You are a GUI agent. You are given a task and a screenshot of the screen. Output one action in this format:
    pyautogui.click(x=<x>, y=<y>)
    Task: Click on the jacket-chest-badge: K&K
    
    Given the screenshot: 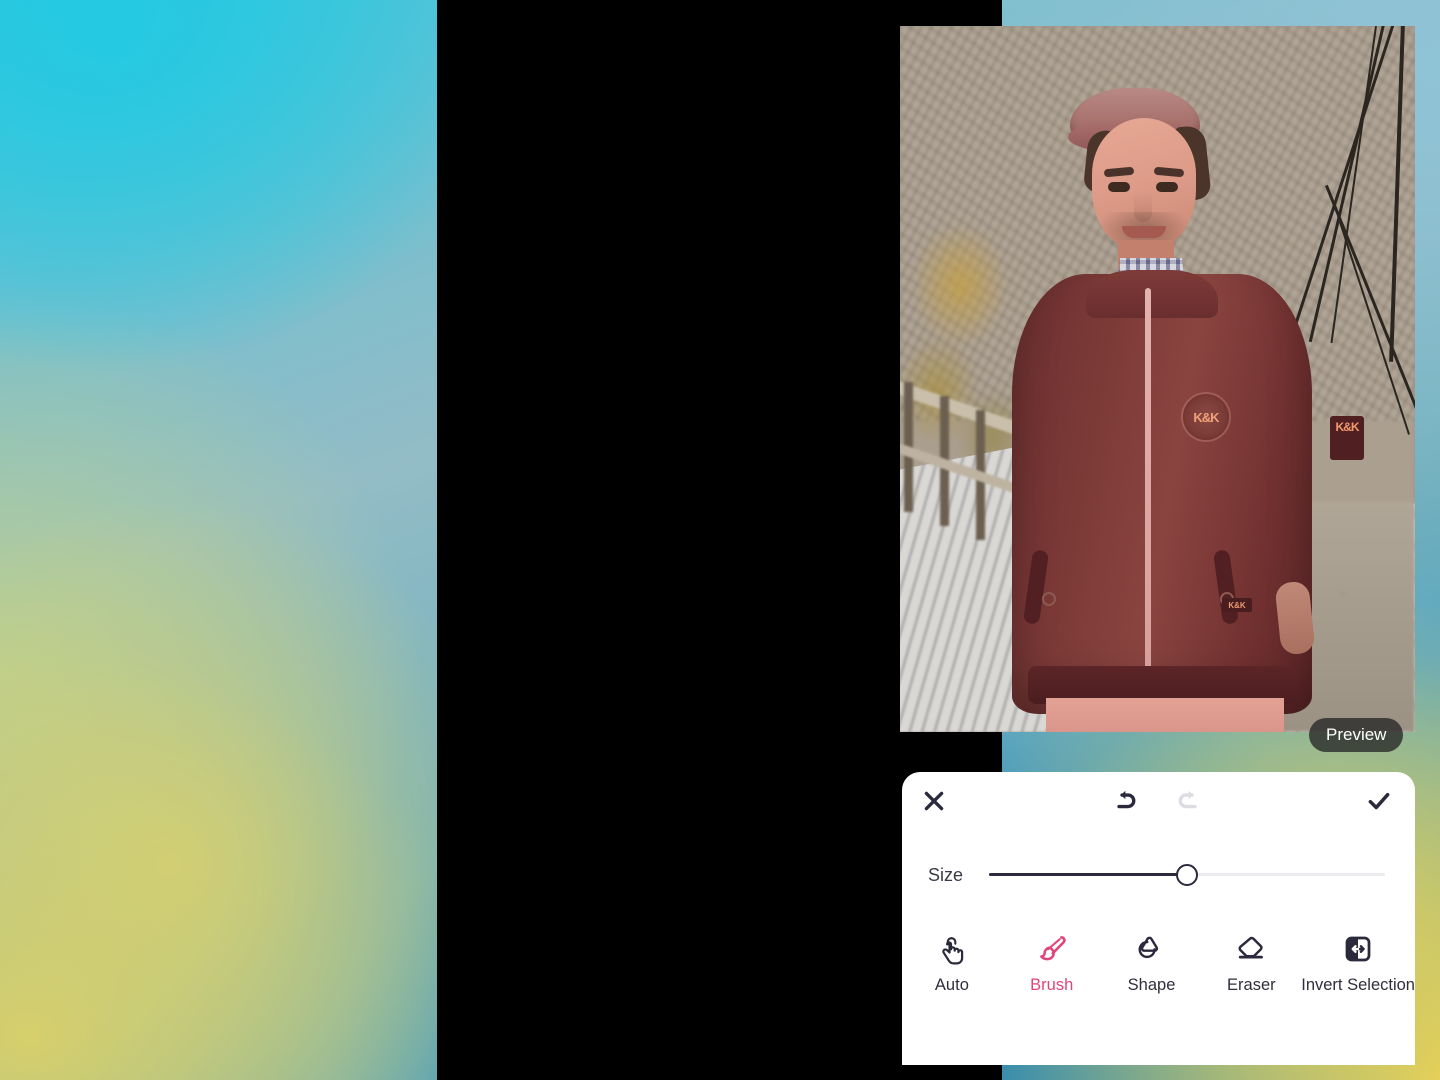 What is the action you would take?
    pyautogui.click(x=1206, y=417)
    